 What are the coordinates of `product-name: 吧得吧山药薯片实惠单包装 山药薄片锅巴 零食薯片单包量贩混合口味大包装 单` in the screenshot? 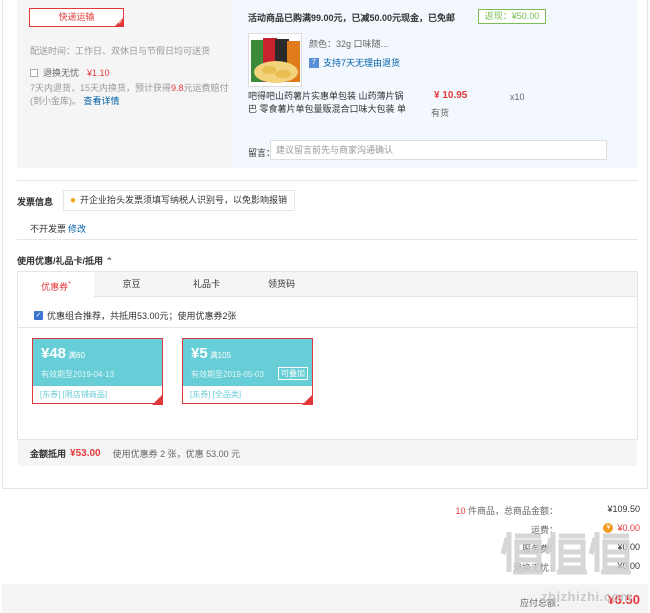 It's located at (328, 103).